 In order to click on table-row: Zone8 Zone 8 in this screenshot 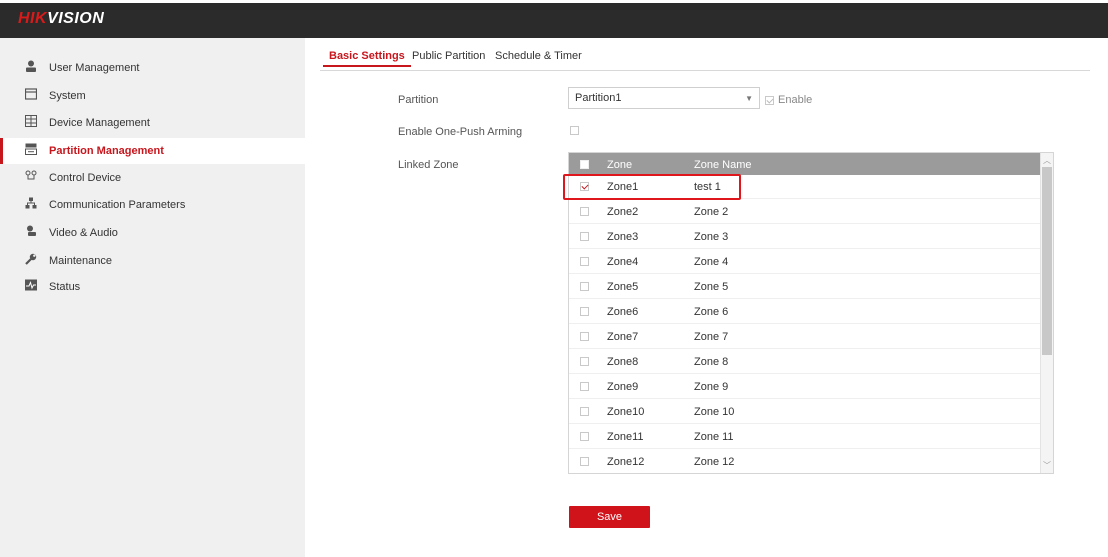, I will do `click(805, 362)`.